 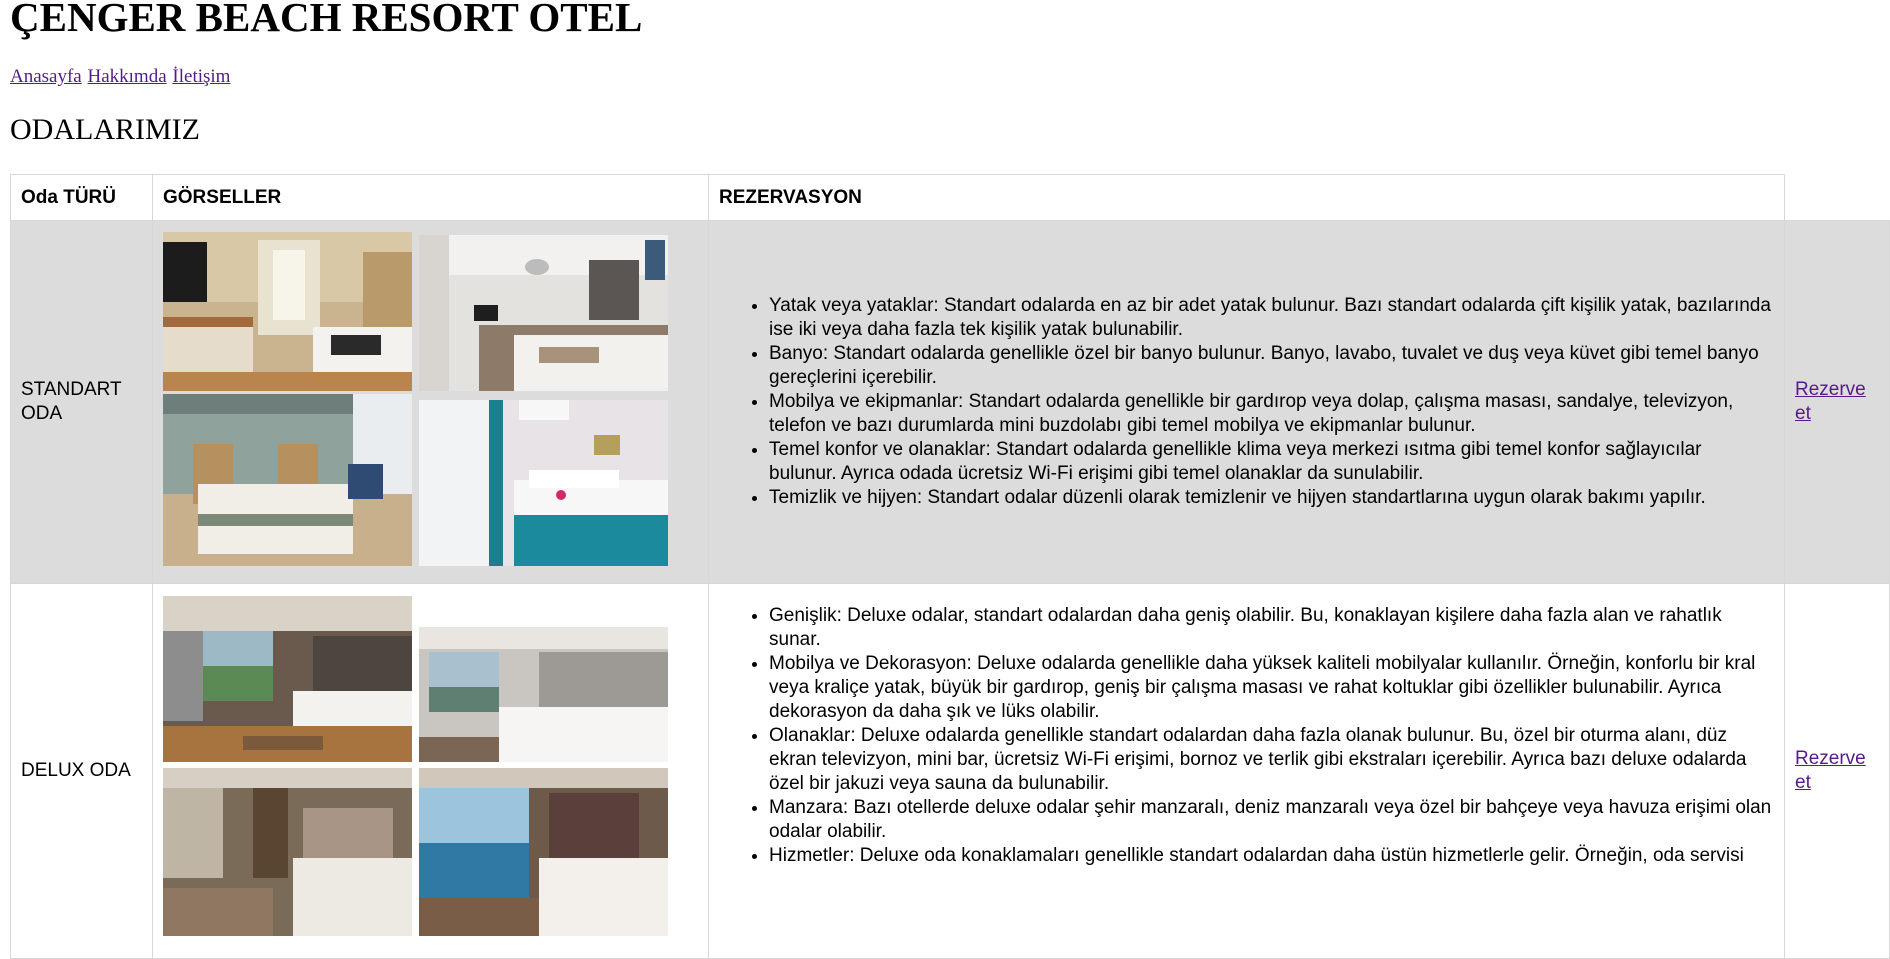 I want to click on room-type-cell: DELUX ODA, so click(x=81, y=771).